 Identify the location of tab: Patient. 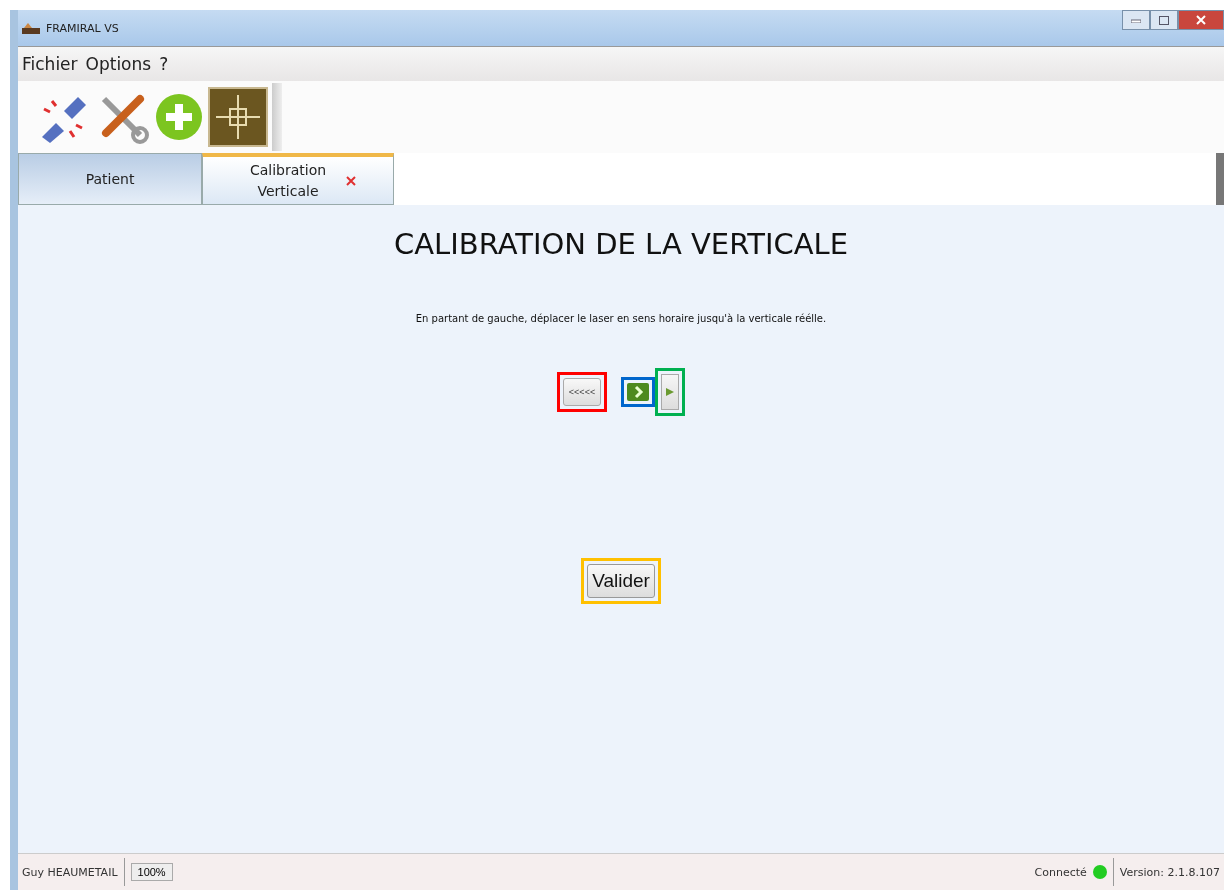
(110, 179).